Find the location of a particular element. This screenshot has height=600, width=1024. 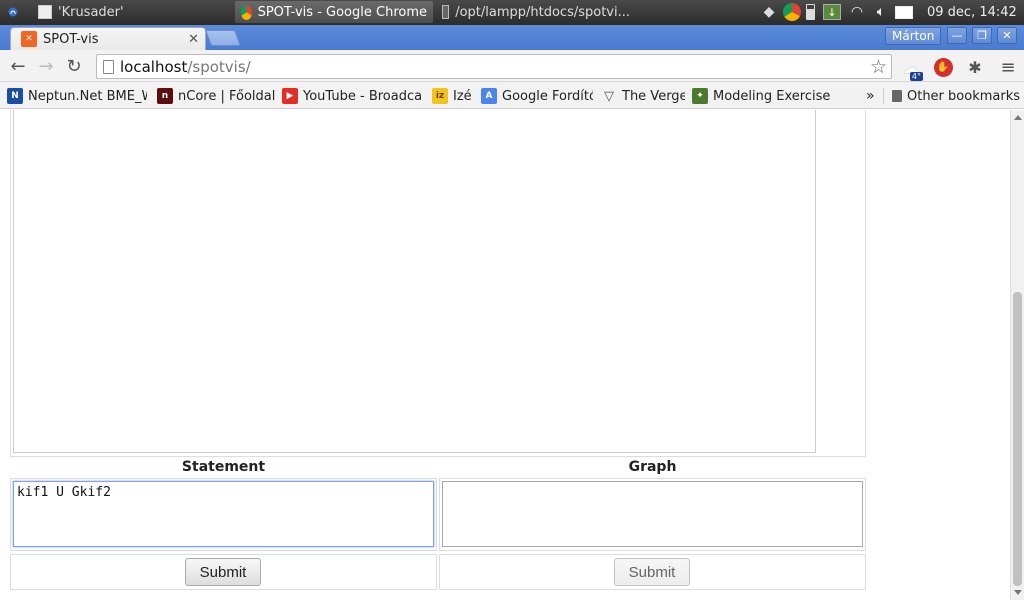

page-scrollbar is located at coordinates (1017, 355).